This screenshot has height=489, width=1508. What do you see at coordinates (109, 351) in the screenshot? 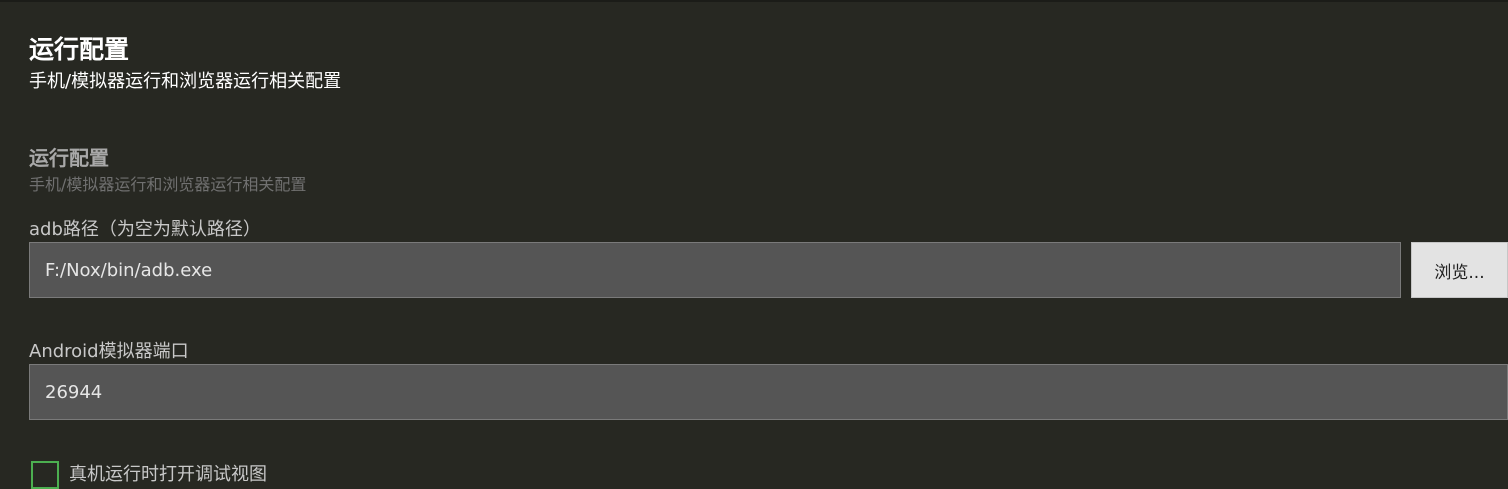
I see `emulator-port-label: Android模拟器端口` at bounding box center [109, 351].